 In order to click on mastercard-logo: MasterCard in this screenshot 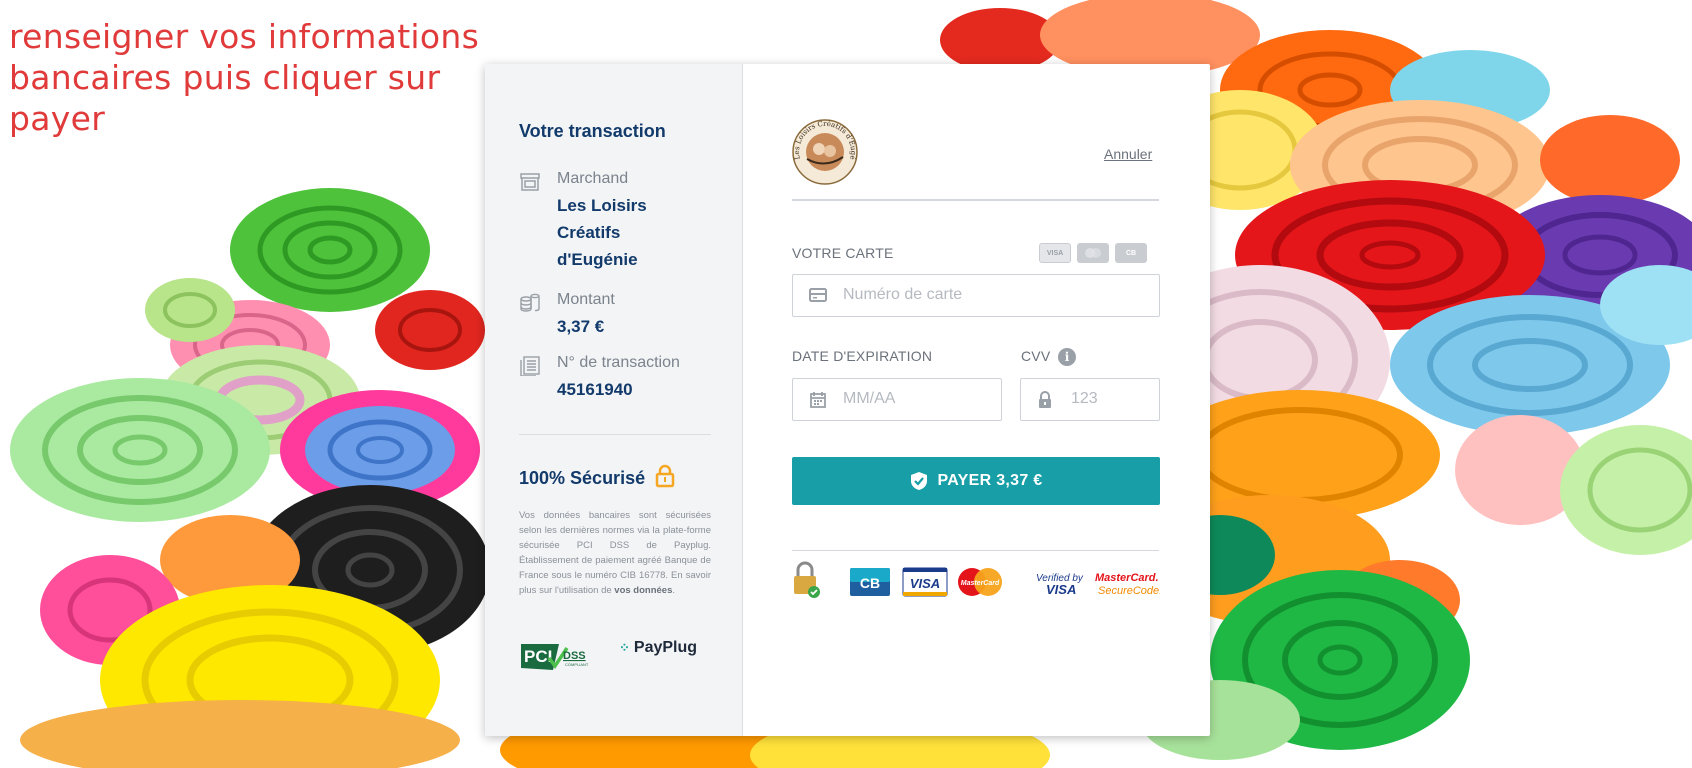, I will do `click(980, 582)`.